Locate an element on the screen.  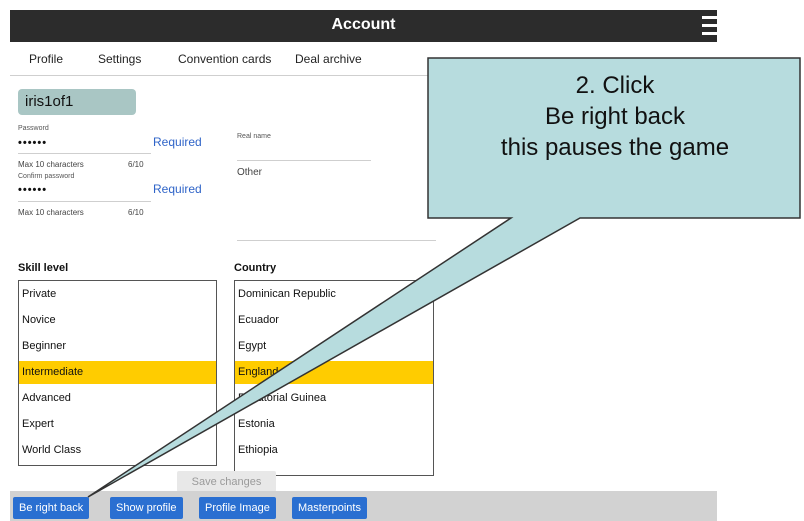
confirm-password-label: Confirm password is located at coordinates (46, 176).